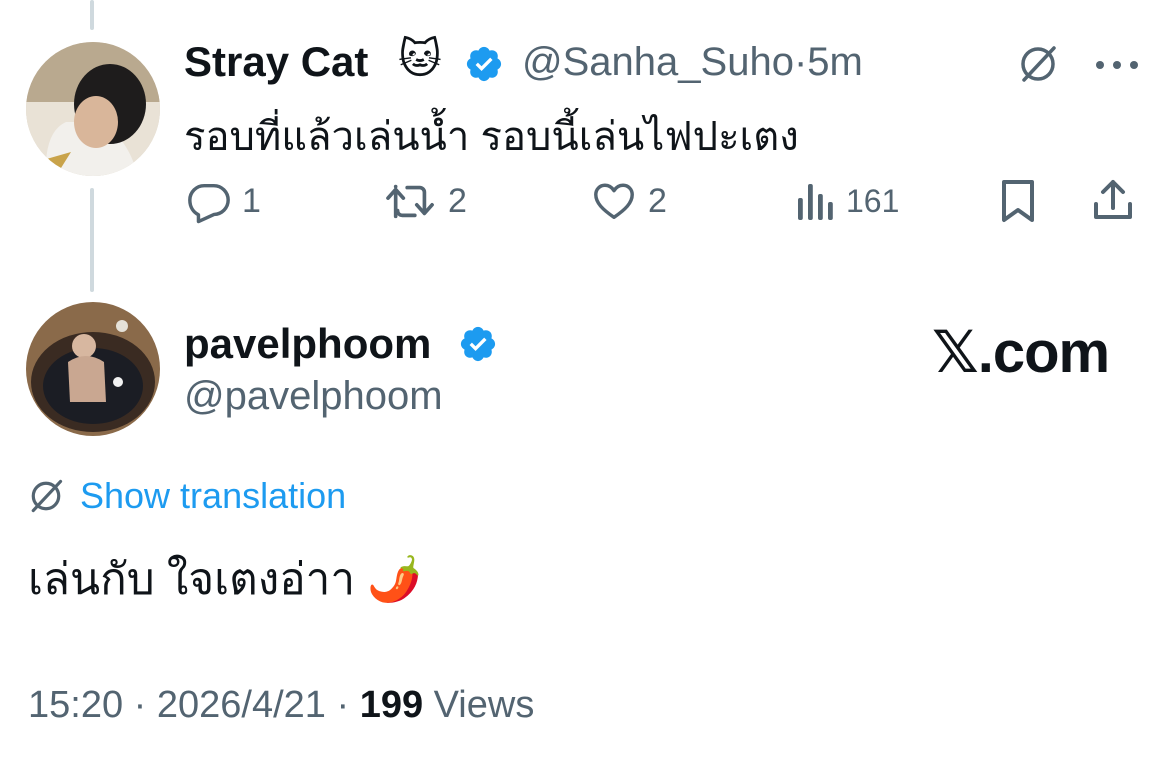 This screenshot has height=767, width=1170. What do you see at coordinates (213, 495) in the screenshot?
I see `show-translation-label: Show translation` at bounding box center [213, 495].